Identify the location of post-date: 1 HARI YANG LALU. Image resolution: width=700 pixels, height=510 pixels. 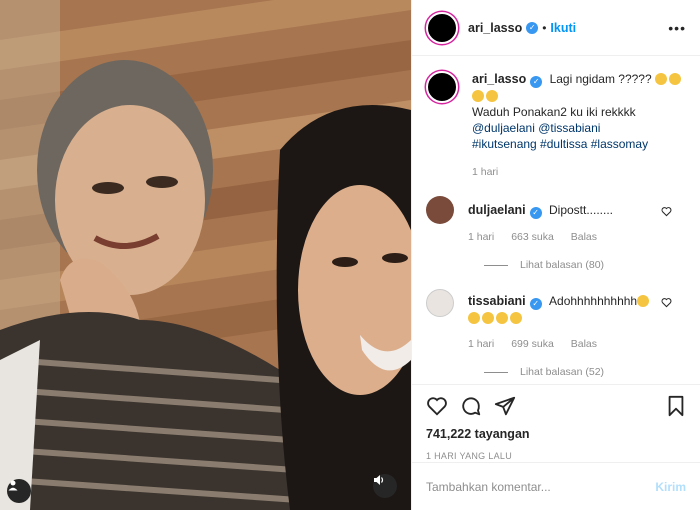
(556, 456).